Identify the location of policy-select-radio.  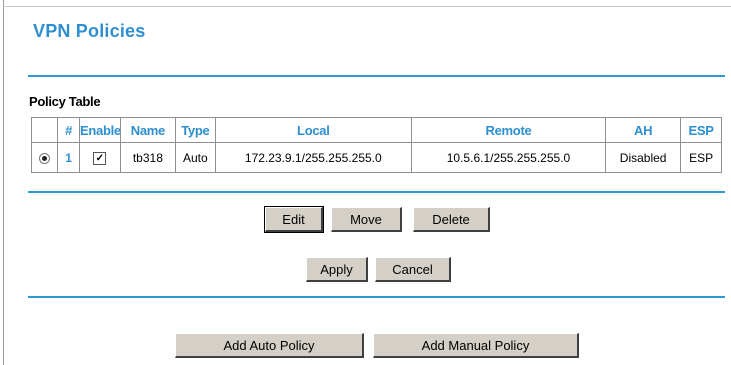
(45, 158).